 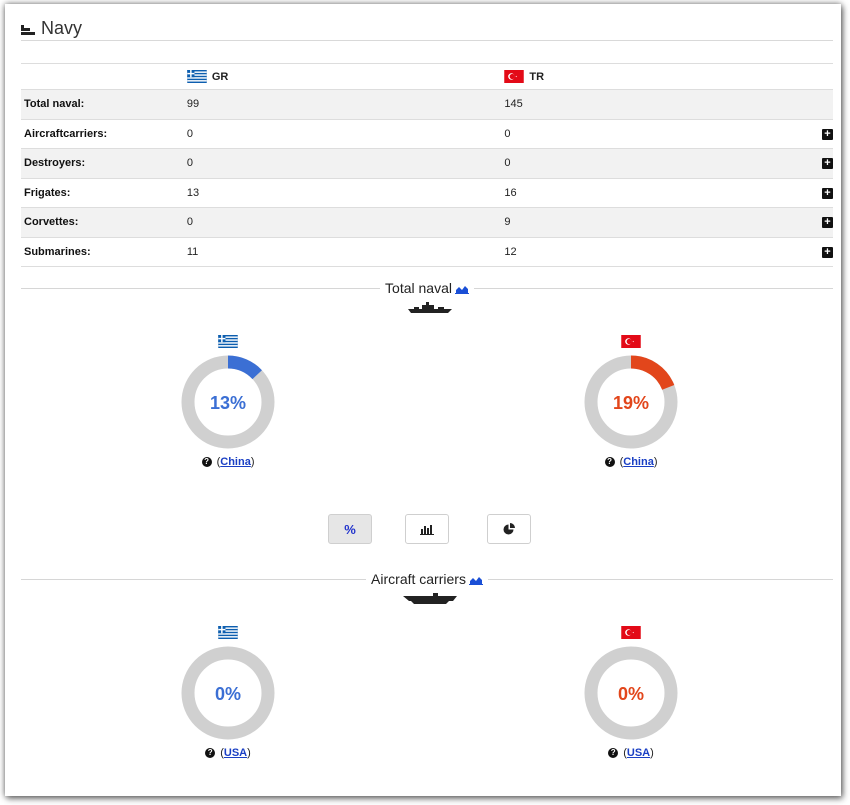 I want to click on gauge-percent: 13%, so click(x=228, y=403).